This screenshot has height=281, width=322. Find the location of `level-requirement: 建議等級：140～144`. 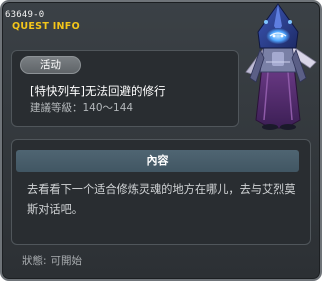

level-requirement: 建議等級：140～144 is located at coordinates (82, 108).